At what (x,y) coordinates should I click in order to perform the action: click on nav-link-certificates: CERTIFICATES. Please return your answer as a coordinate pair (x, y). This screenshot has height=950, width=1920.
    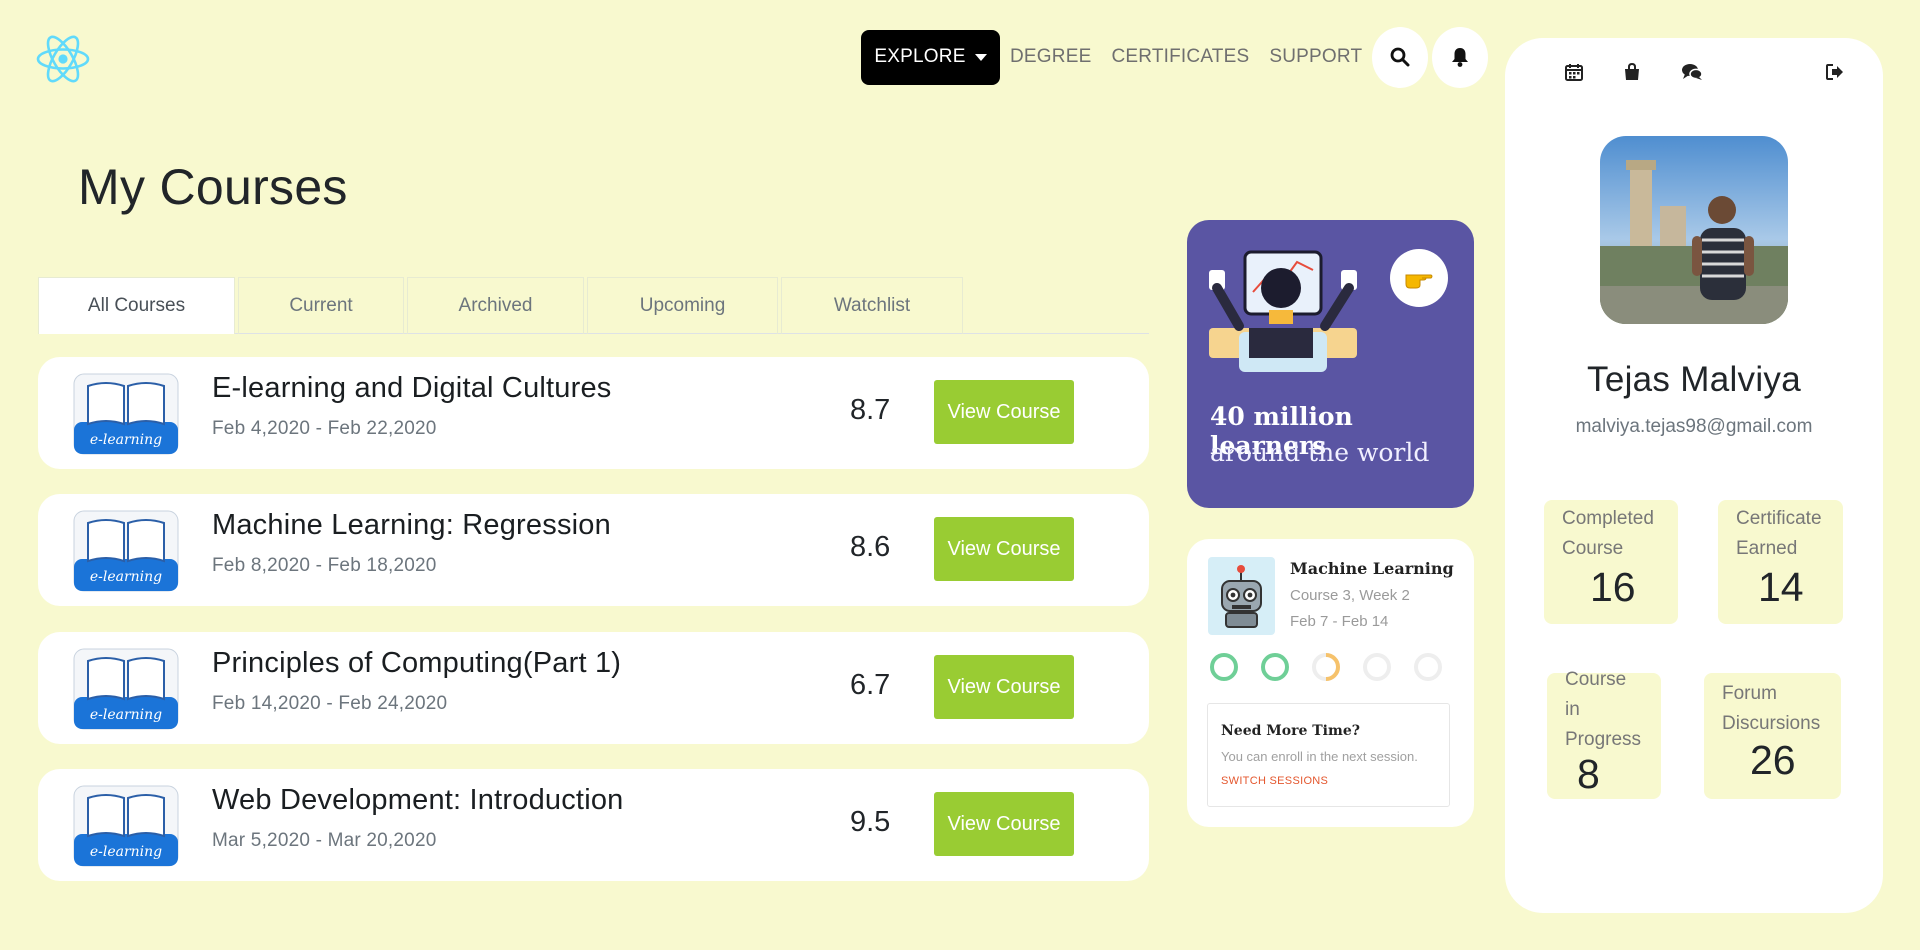
    Looking at the image, I should click on (1180, 57).